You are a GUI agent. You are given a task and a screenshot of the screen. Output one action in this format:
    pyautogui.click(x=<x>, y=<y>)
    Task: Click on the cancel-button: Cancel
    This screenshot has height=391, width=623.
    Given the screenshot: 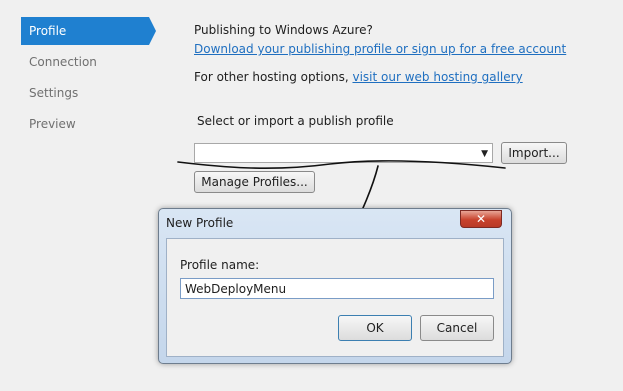 What is the action you would take?
    pyautogui.click(x=457, y=328)
    